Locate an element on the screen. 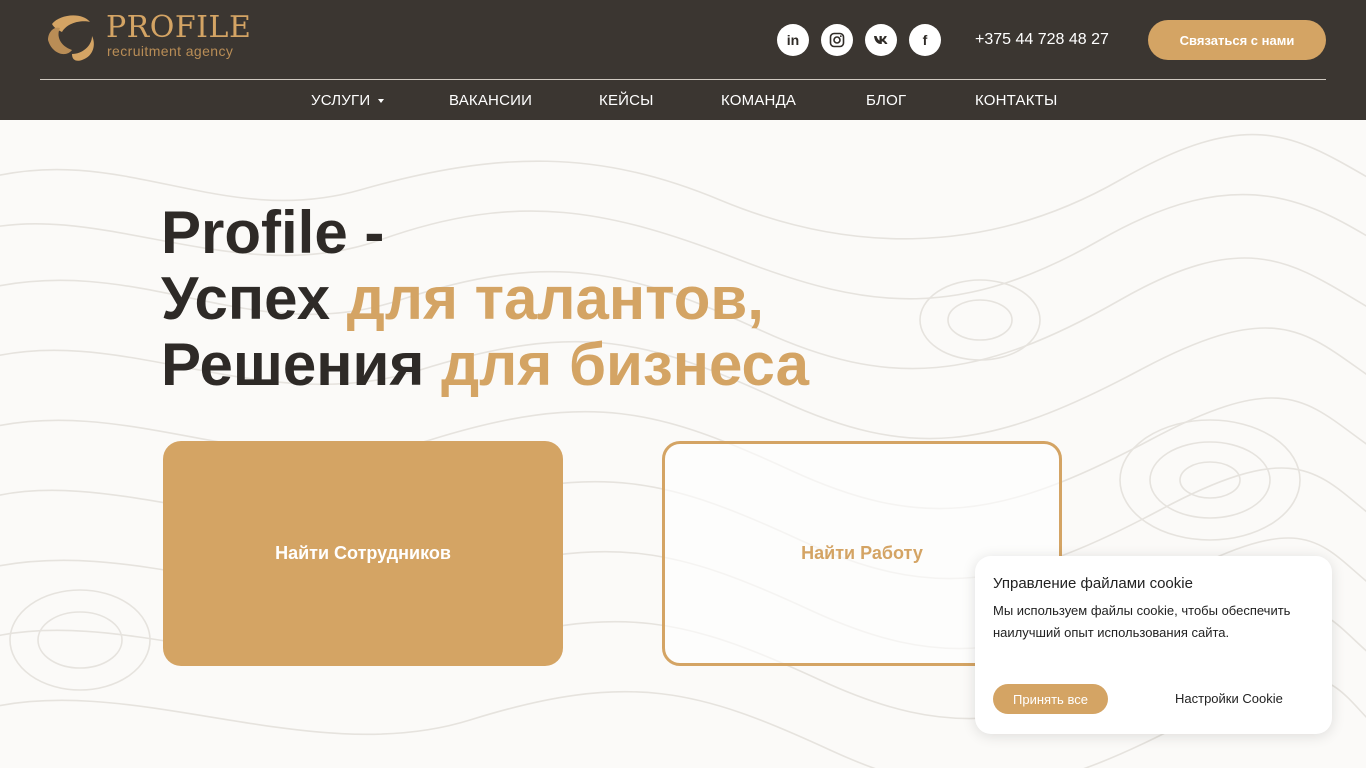 This screenshot has height=768, width=1366. vk-link is located at coordinates (881, 40).